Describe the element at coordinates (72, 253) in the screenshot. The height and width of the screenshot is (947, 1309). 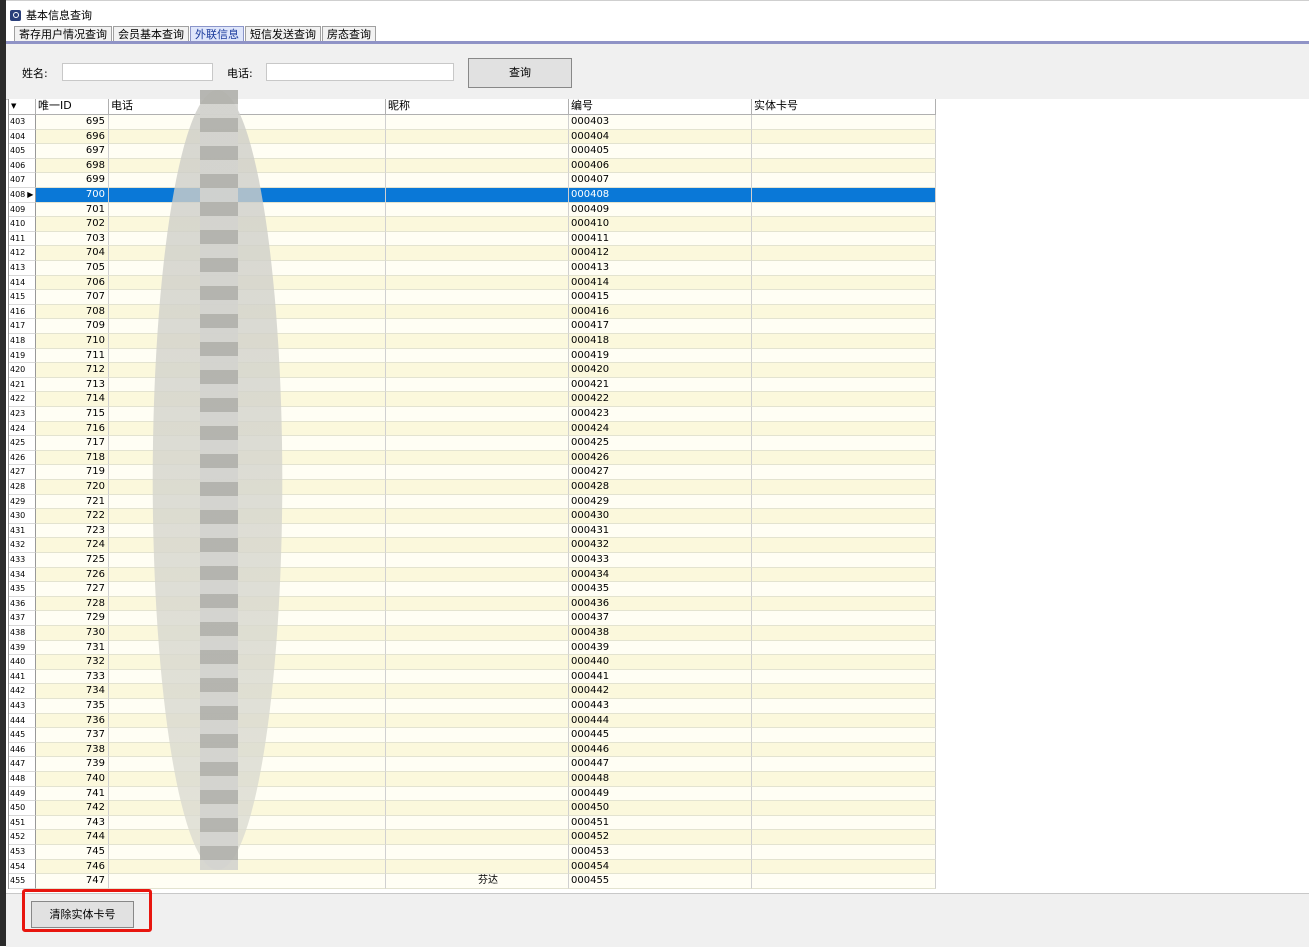
I see `cell-id: 704` at that location.